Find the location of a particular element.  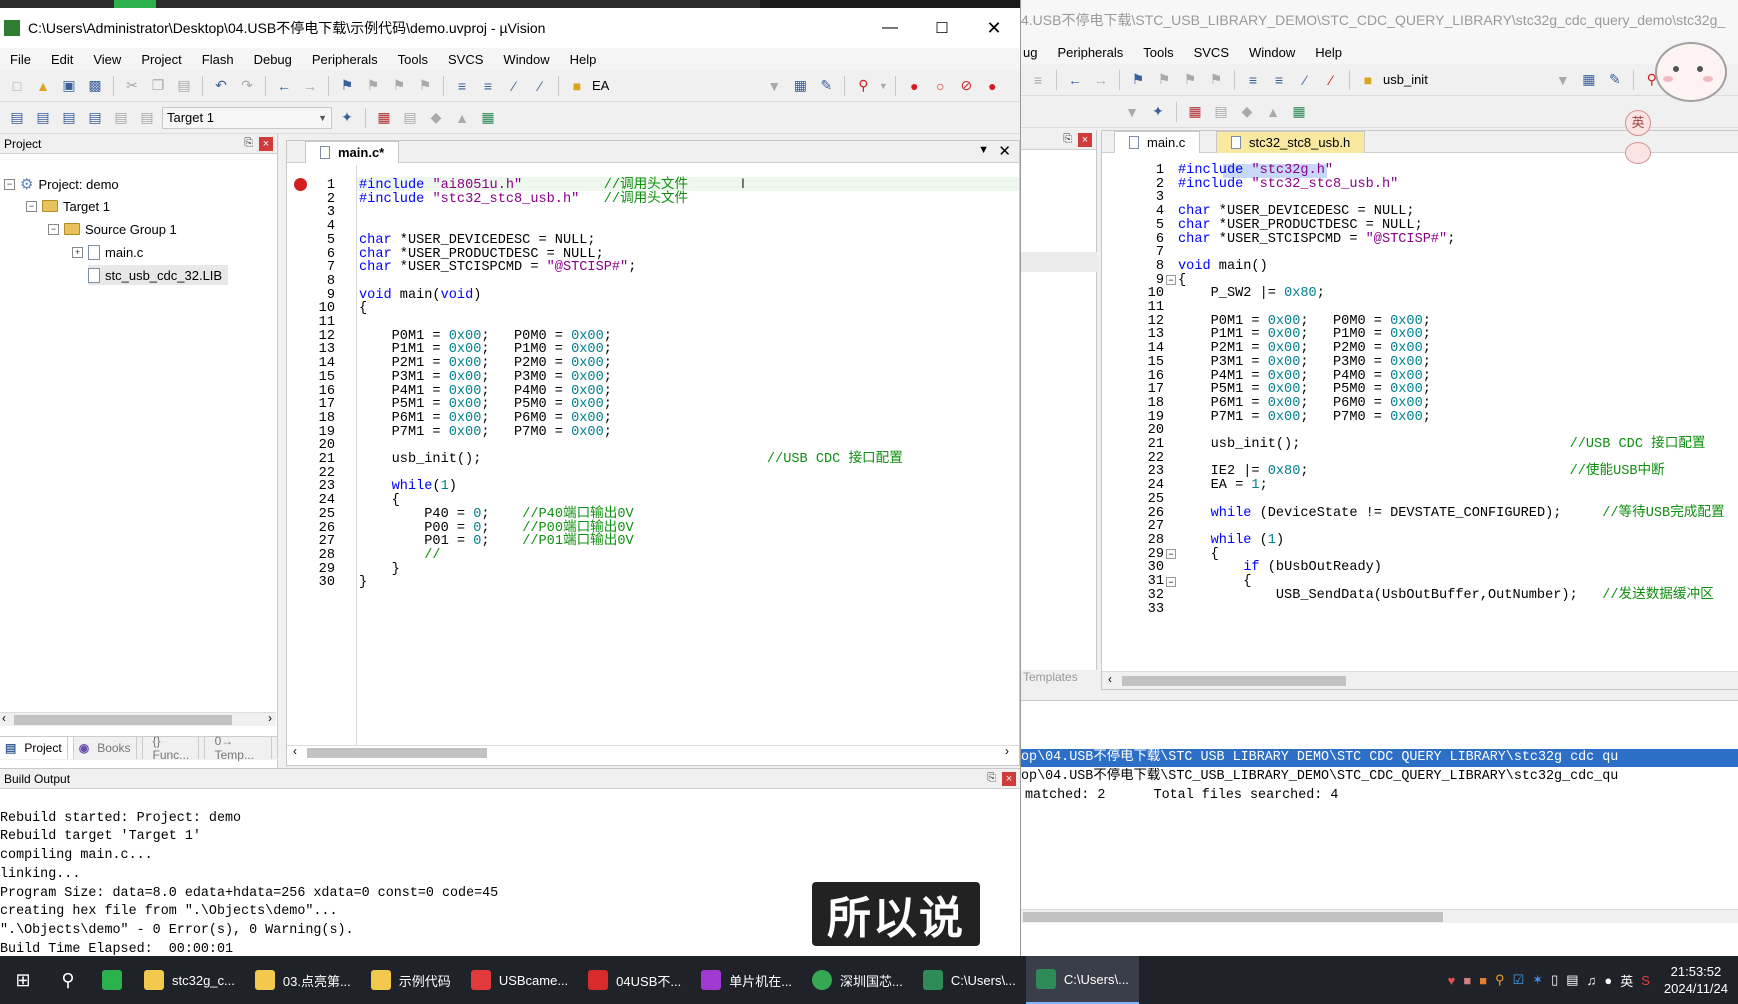

tab-main-c: main.c is located at coordinates (1157, 142).